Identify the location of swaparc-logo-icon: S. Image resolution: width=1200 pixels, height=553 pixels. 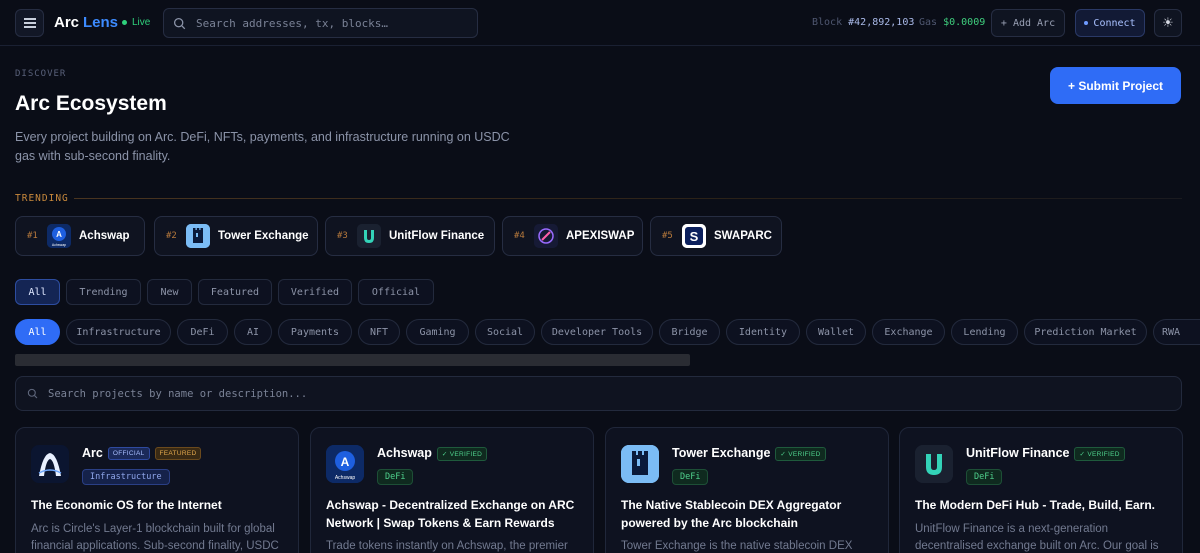
(694, 236).